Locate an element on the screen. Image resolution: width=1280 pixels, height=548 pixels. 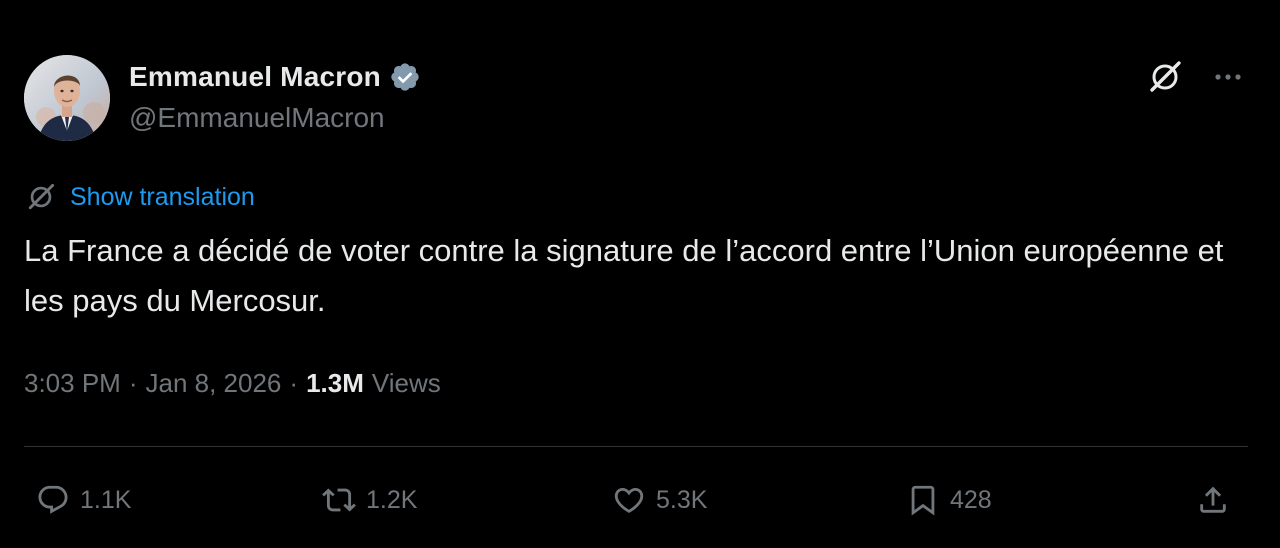
show-translation-link: Show translation is located at coordinates (162, 197).